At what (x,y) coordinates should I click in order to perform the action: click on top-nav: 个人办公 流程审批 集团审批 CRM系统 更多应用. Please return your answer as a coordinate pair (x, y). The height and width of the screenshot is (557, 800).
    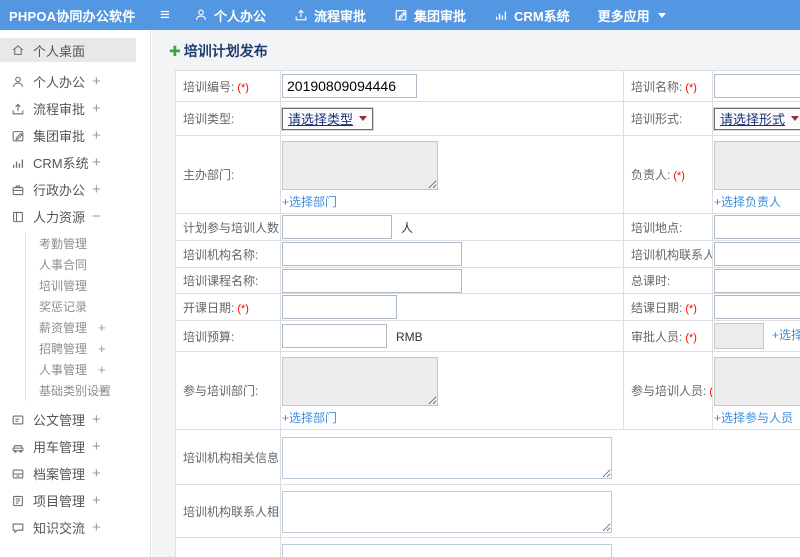
    Looking at the image, I should click on (430, 15).